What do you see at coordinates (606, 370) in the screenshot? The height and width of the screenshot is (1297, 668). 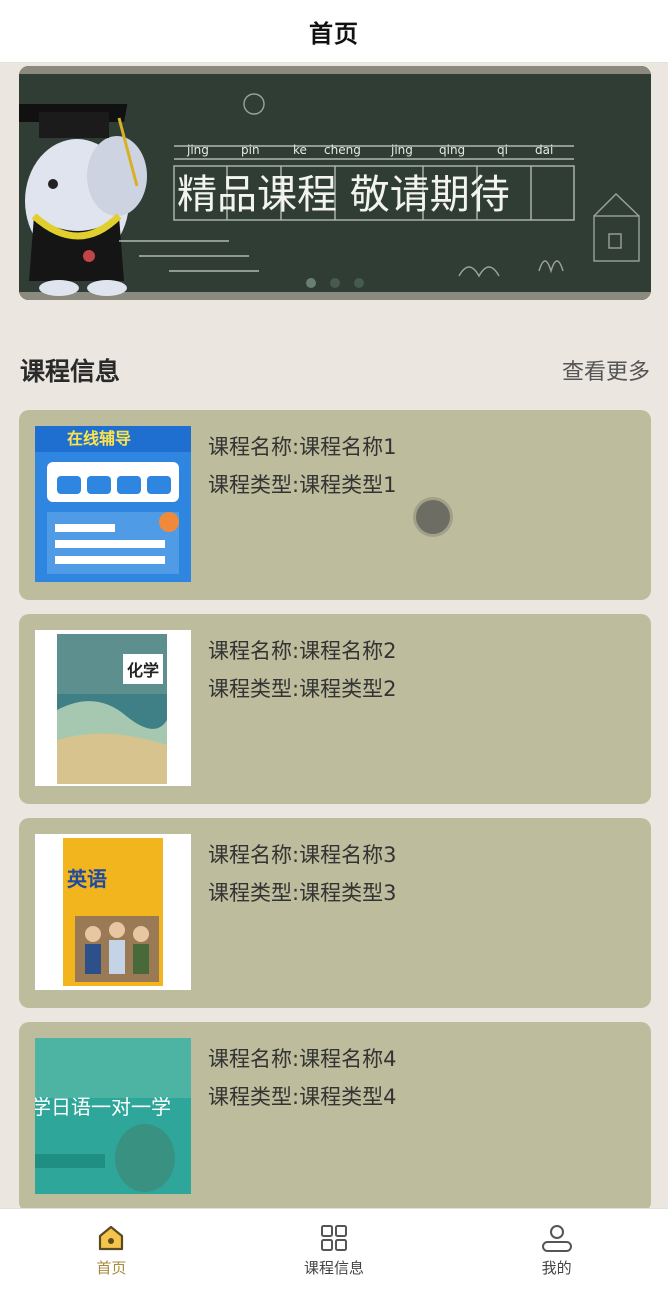 I see `view-more-link: 查看更多` at bounding box center [606, 370].